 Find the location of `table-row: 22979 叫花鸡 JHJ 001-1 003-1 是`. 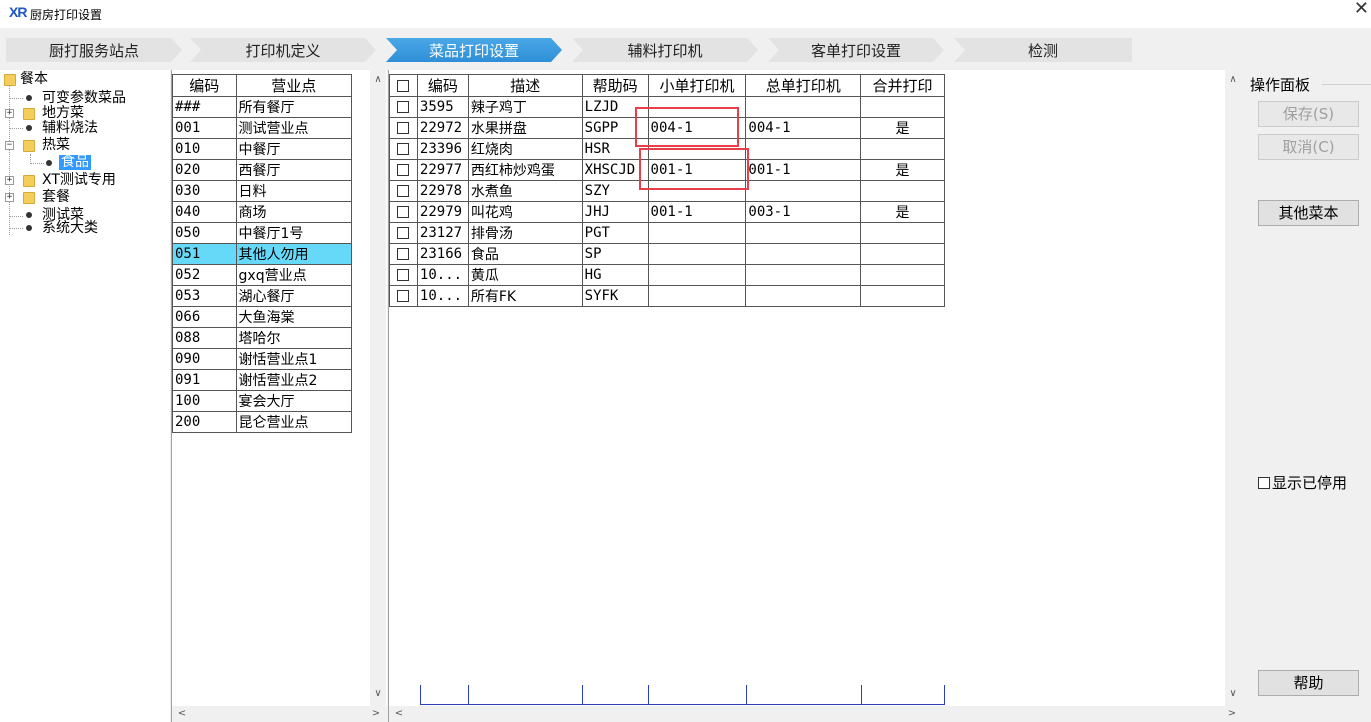

table-row: 22979 叫花鸡 JHJ 001-1 003-1 是 is located at coordinates (667, 212).